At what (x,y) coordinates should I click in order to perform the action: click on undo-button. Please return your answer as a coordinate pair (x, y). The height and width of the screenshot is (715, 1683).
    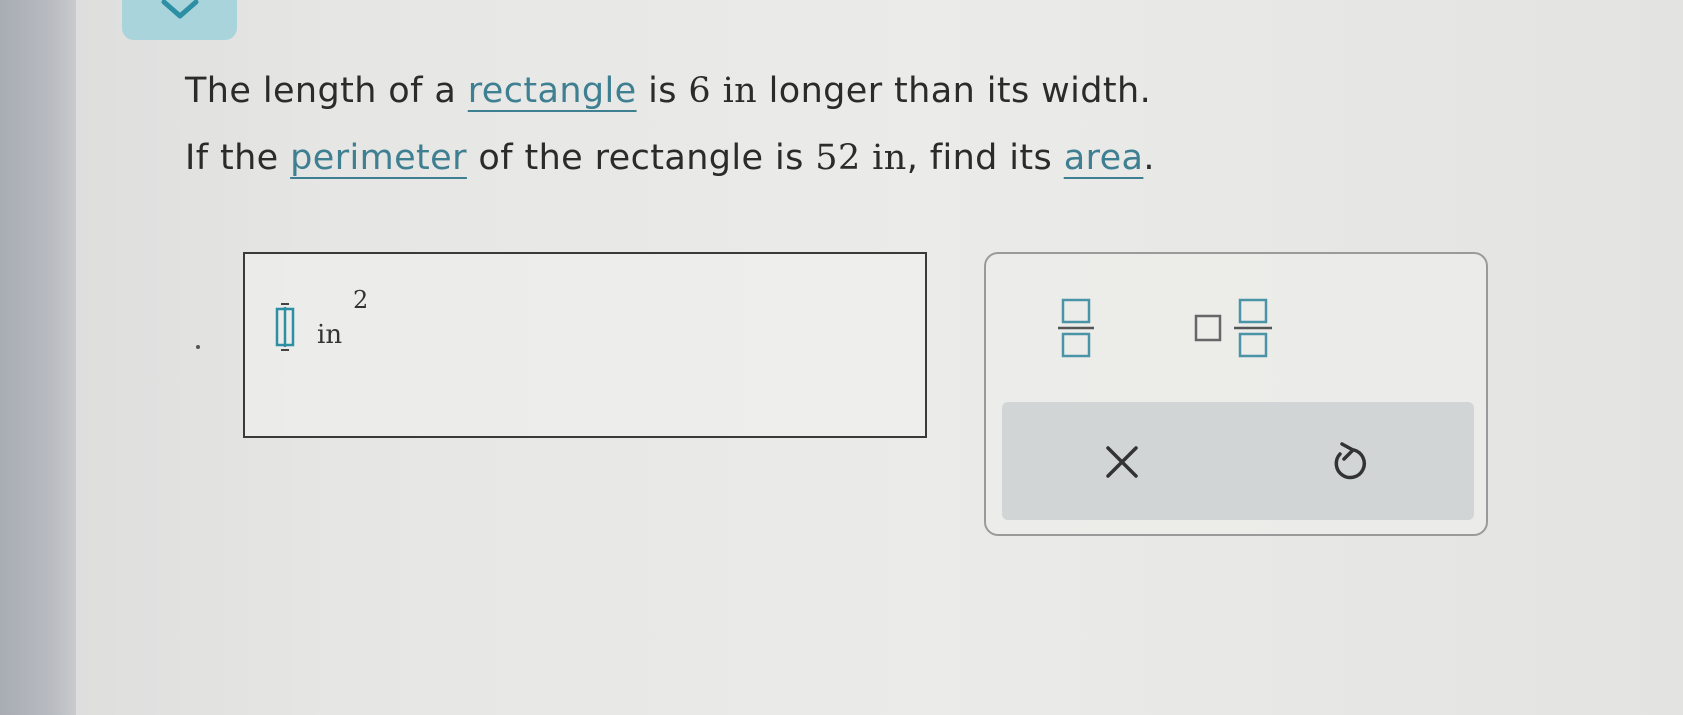
    Looking at the image, I should click on (1350, 462).